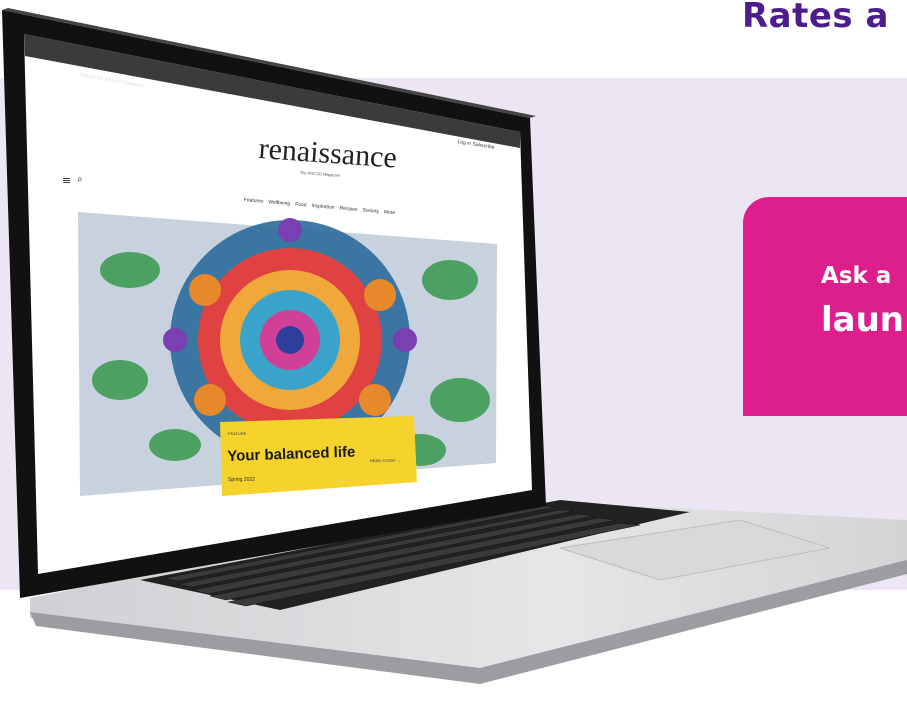 The height and width of the screenshot is (704, 907). Describe the element at coordinates (385, 460) in the screenshot. I see `feature-read-more: READ STORY →` at that location.